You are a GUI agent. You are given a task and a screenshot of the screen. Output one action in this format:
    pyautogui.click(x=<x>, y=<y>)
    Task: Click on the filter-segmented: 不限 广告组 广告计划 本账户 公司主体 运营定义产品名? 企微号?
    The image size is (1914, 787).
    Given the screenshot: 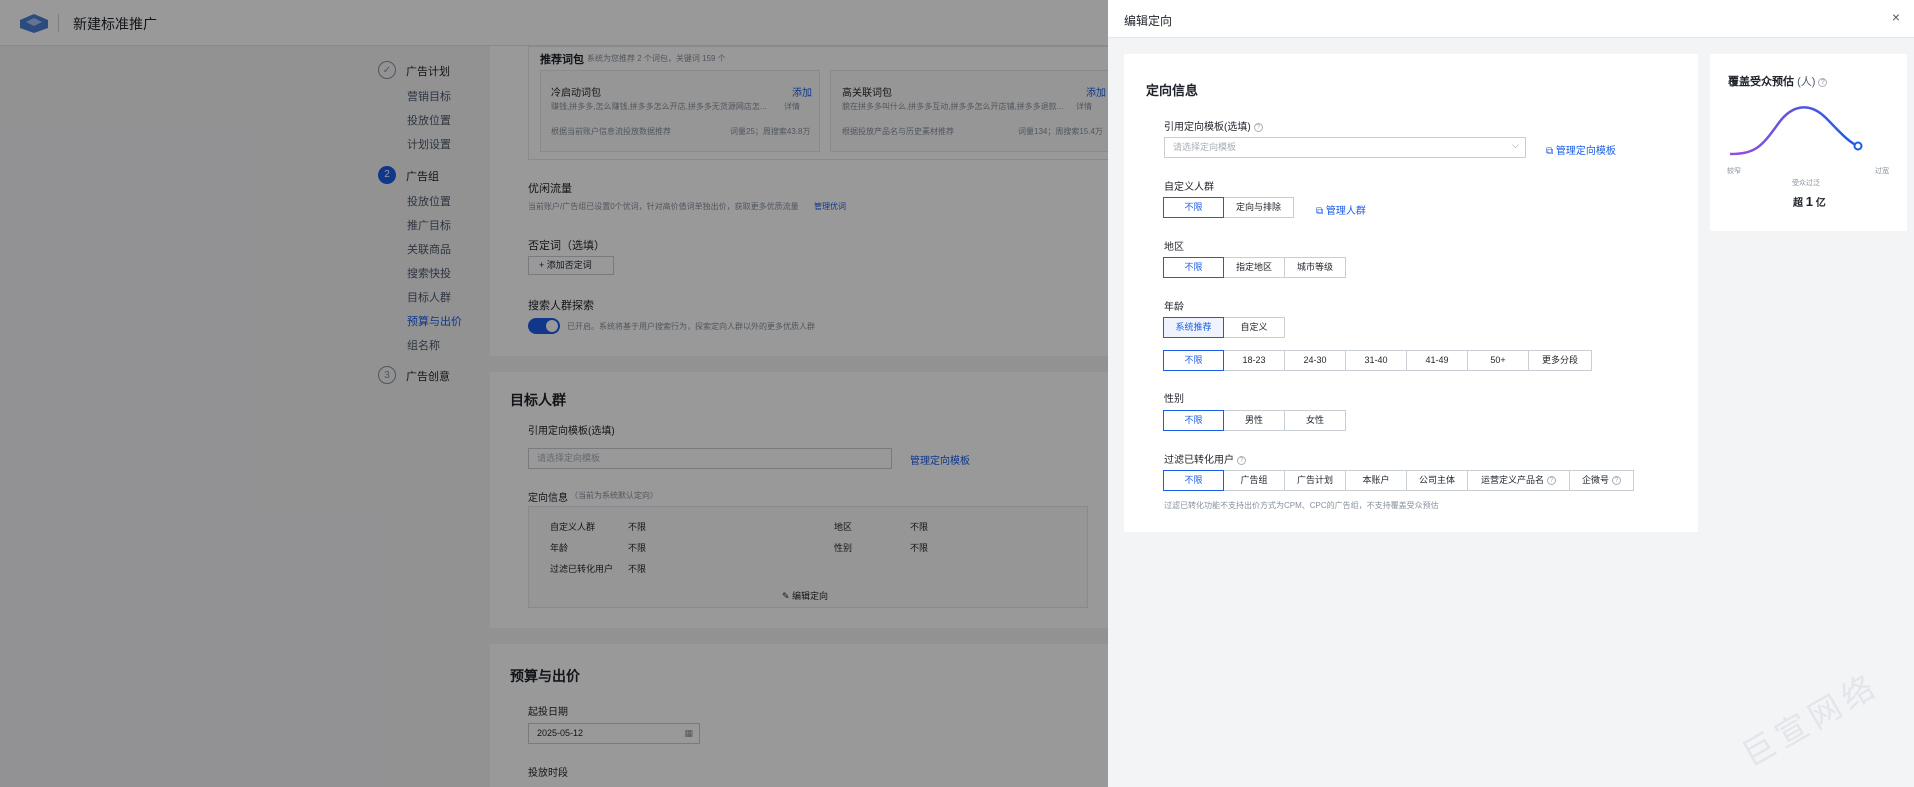 What is the action you would take?
    pyautogui.click(x=1398, y=480)
    